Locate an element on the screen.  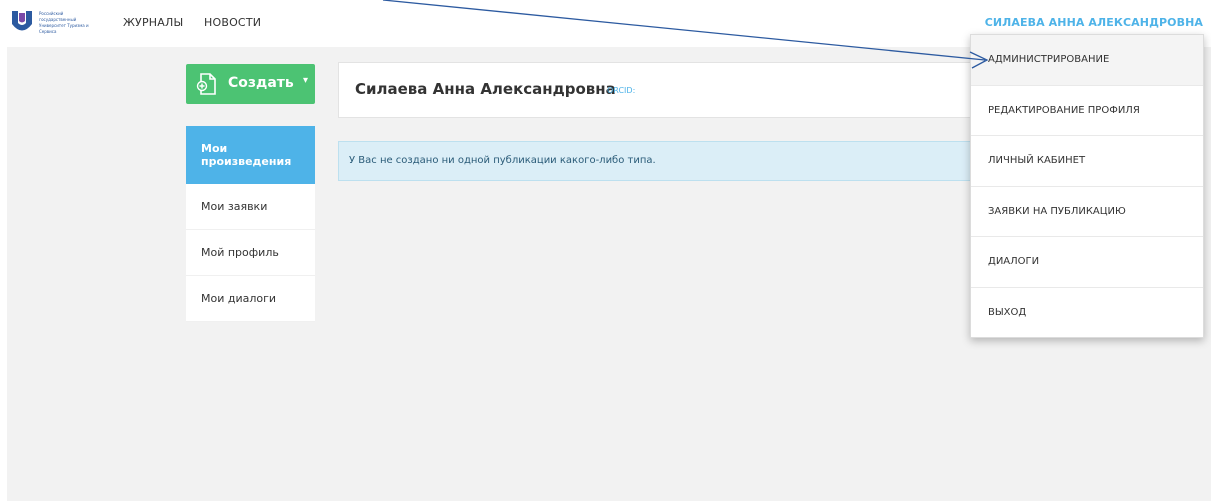
logo-emblem-icon is located at coordinates (22, 22).